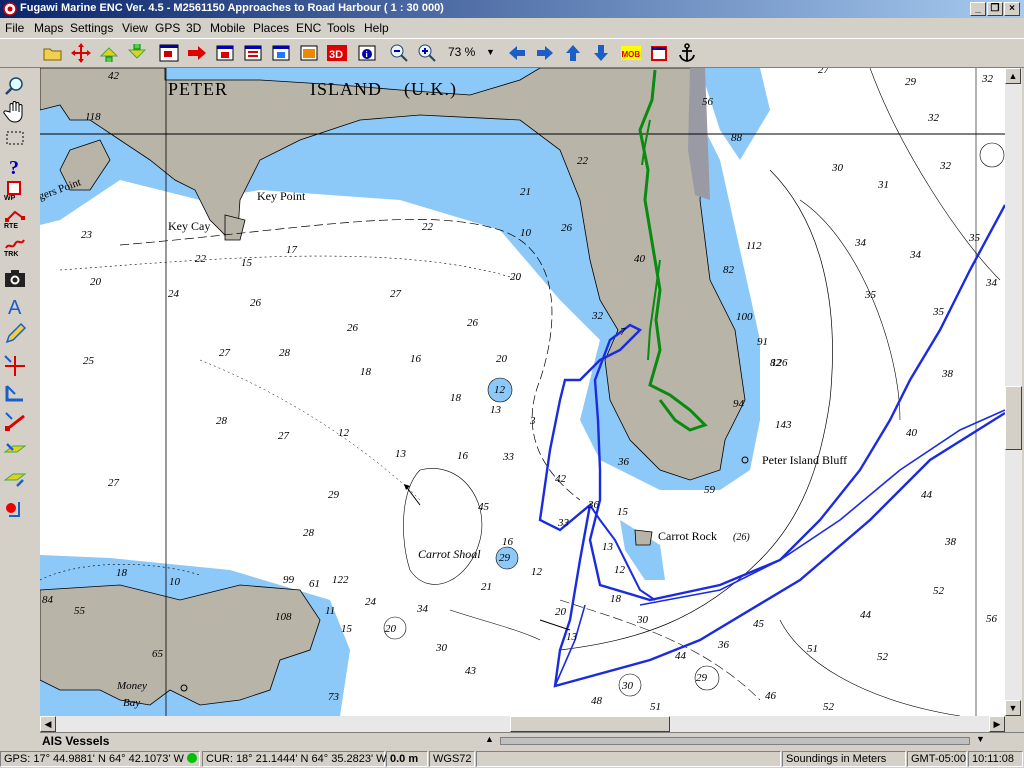  What do you see at coordinates (271, 28) in the screenshot?
I see `menu-places: Places` at bounding box center [271, 28].